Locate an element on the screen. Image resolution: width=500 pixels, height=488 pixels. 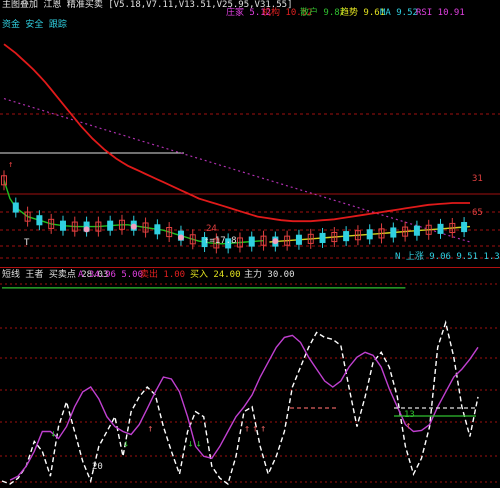
indicator-header-4: 主力 30.00 is located at coordinates (269, 275).